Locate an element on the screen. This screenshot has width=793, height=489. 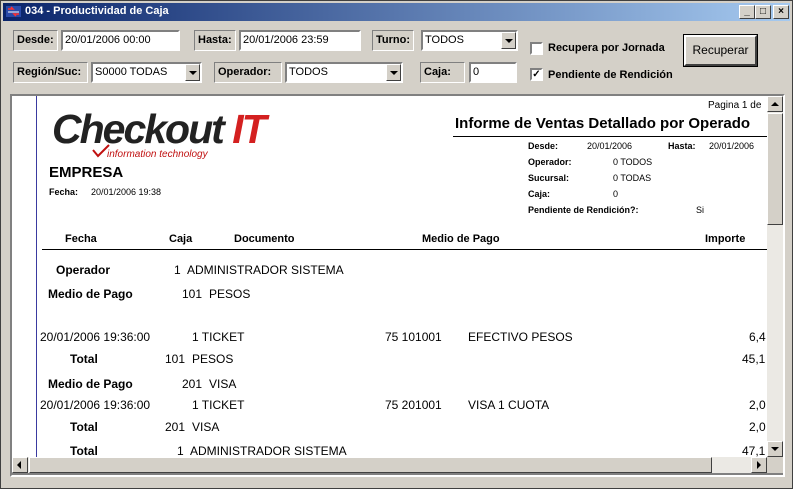
param-operador-value: 0 TODOS is located at coordinates (633, 162).